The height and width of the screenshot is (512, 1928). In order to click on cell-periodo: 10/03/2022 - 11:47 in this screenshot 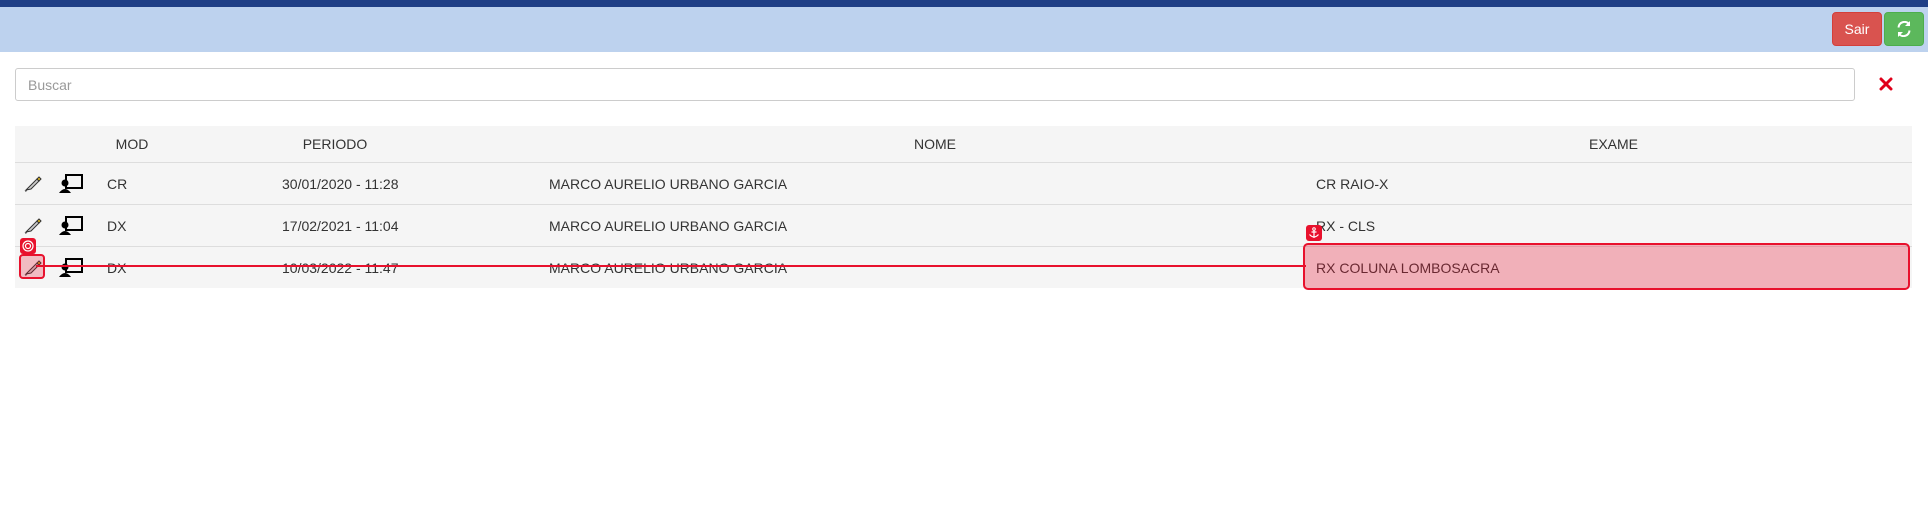, I will do `click(340, 267)`.